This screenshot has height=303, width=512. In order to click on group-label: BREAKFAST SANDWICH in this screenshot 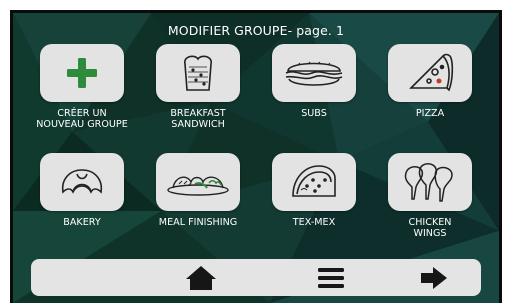, I will do `click(198, 119)`.